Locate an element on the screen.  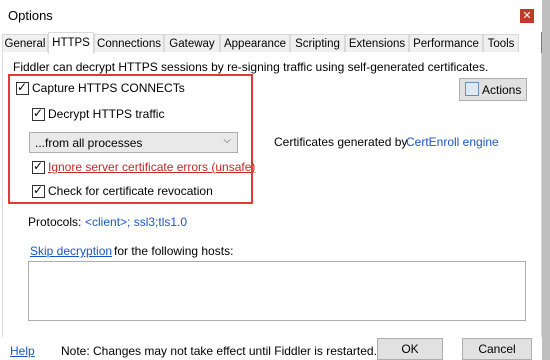
window-title: Options is located at coordinates (30, 15).